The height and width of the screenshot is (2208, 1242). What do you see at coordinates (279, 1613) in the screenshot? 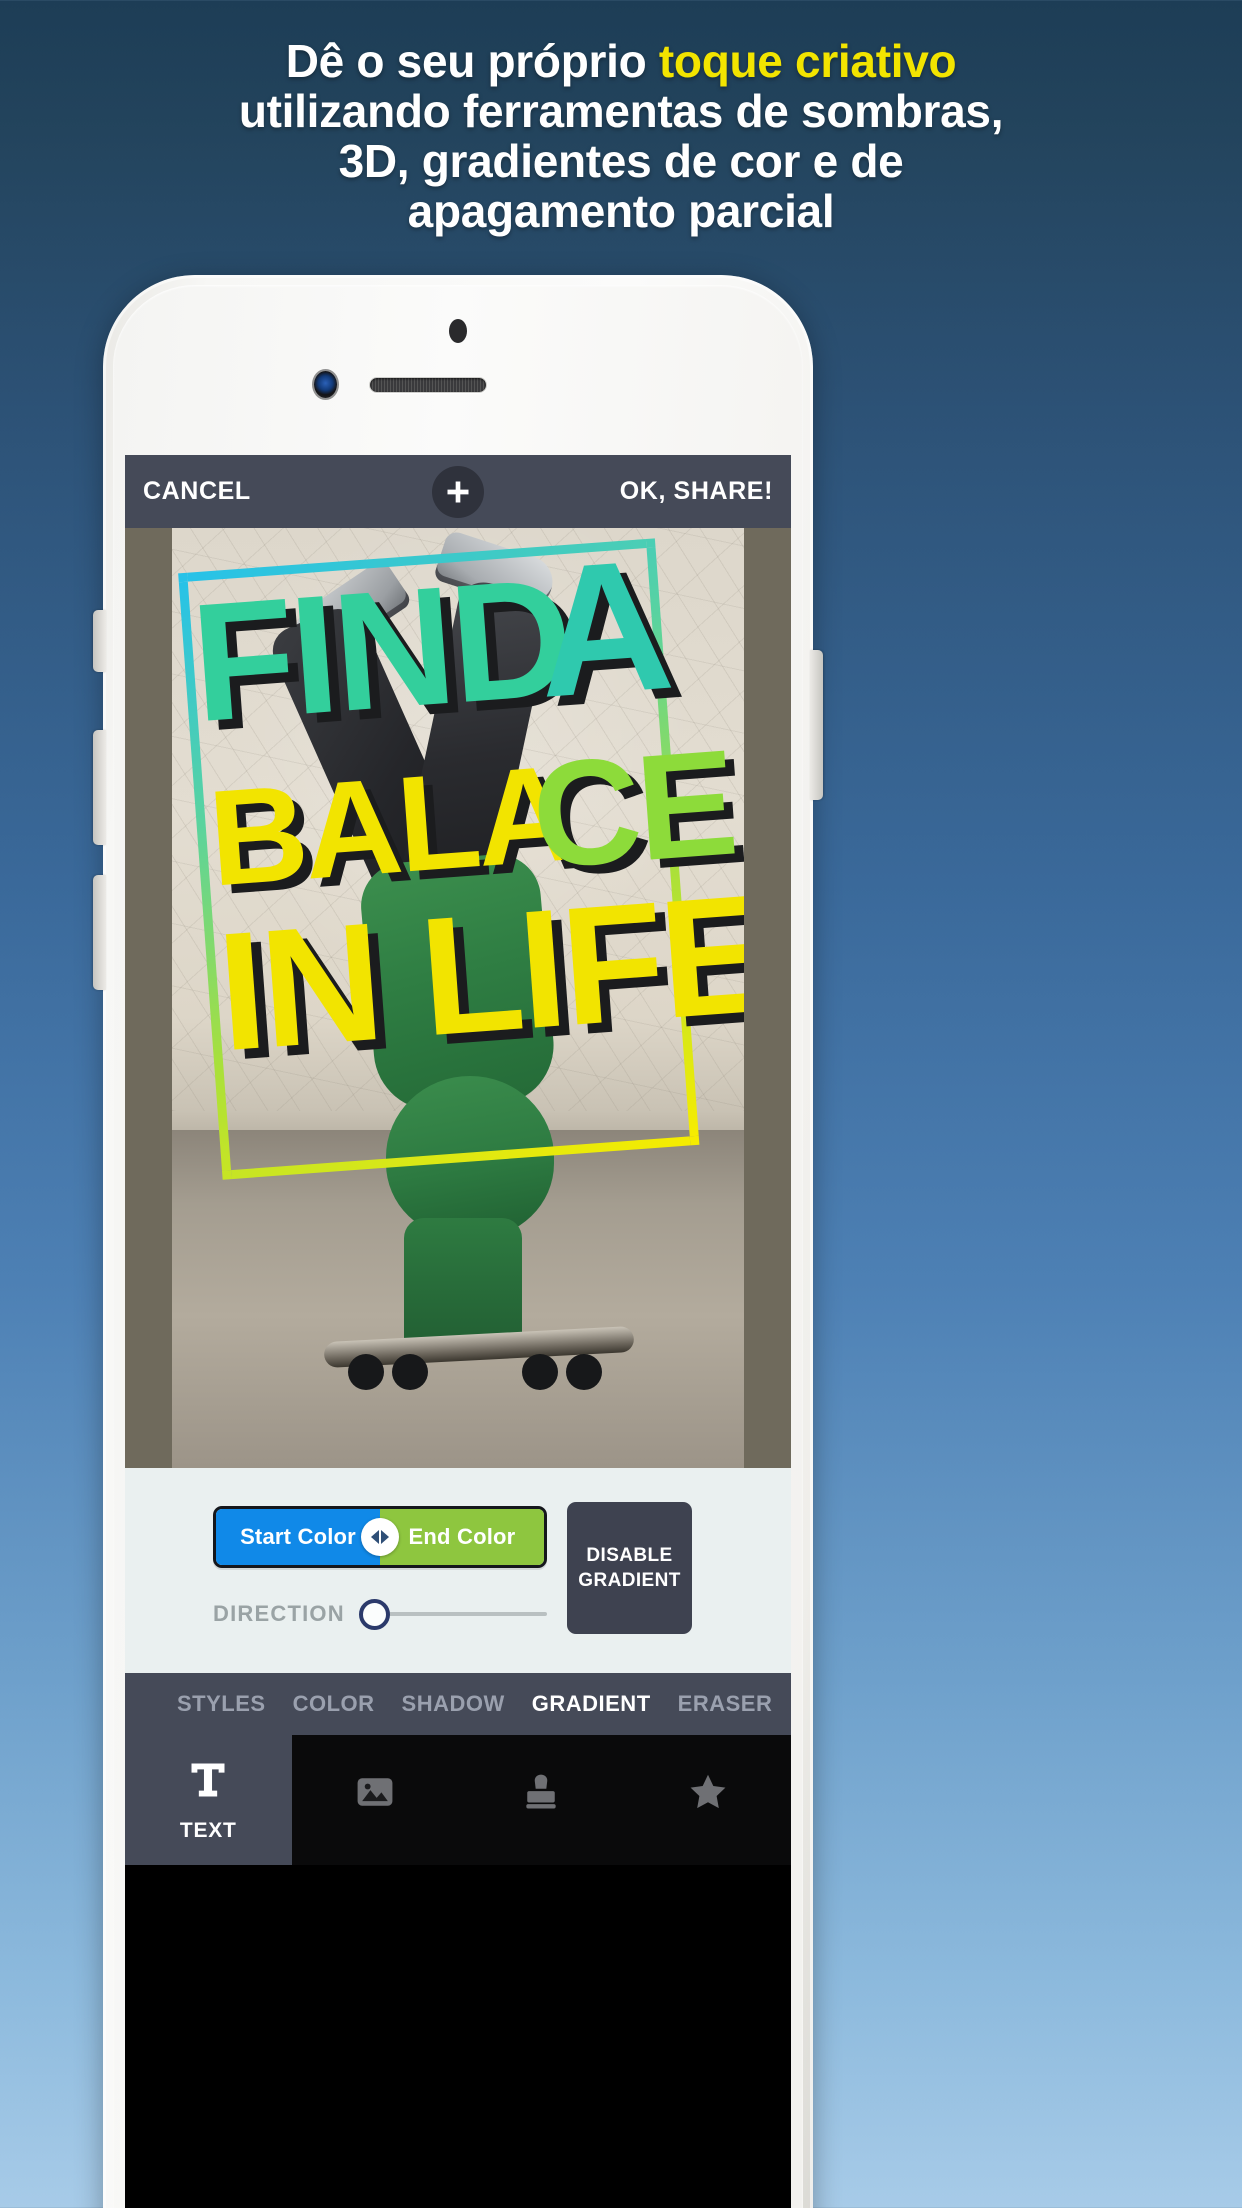
I see `direction-label: DIRECTION` at bounding box center [279, 1613].